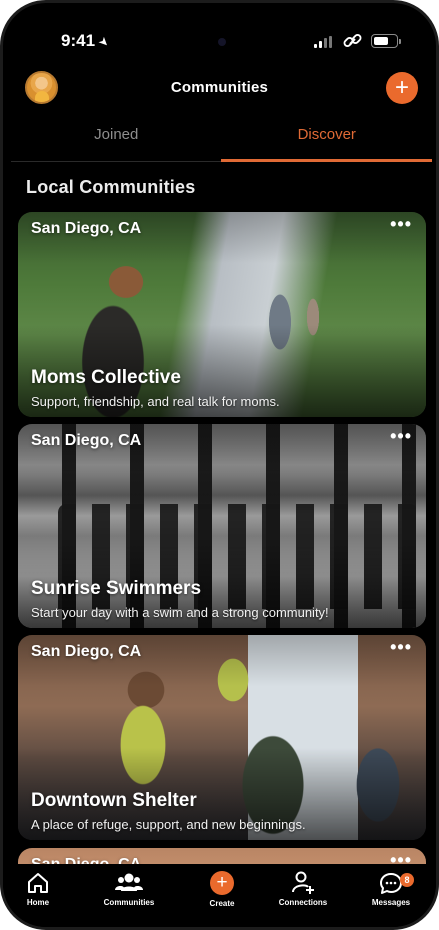  Describe the element at coordinates (303, 902) in the screenshot. I see `tab-label: Connections` at that location.